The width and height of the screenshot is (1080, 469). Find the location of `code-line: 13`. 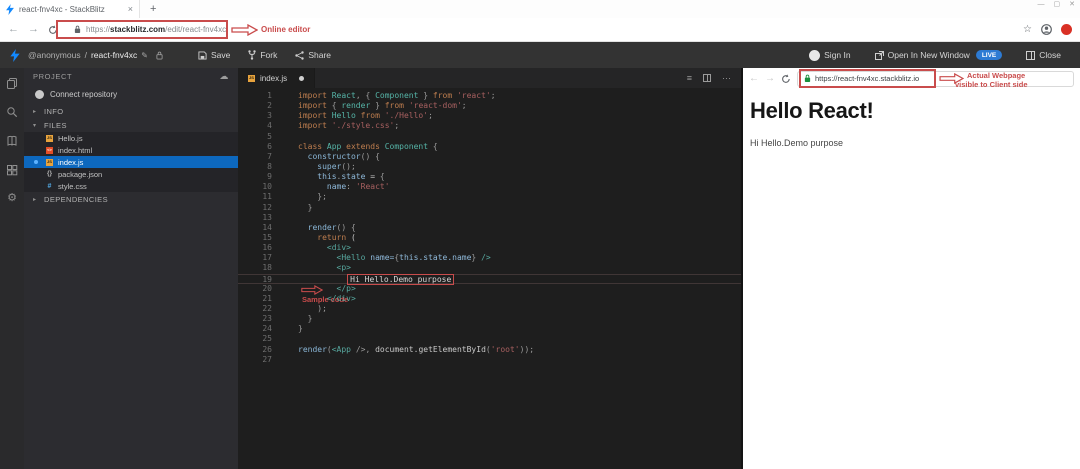

code-line: 13 is located at coordinates (489, 218).